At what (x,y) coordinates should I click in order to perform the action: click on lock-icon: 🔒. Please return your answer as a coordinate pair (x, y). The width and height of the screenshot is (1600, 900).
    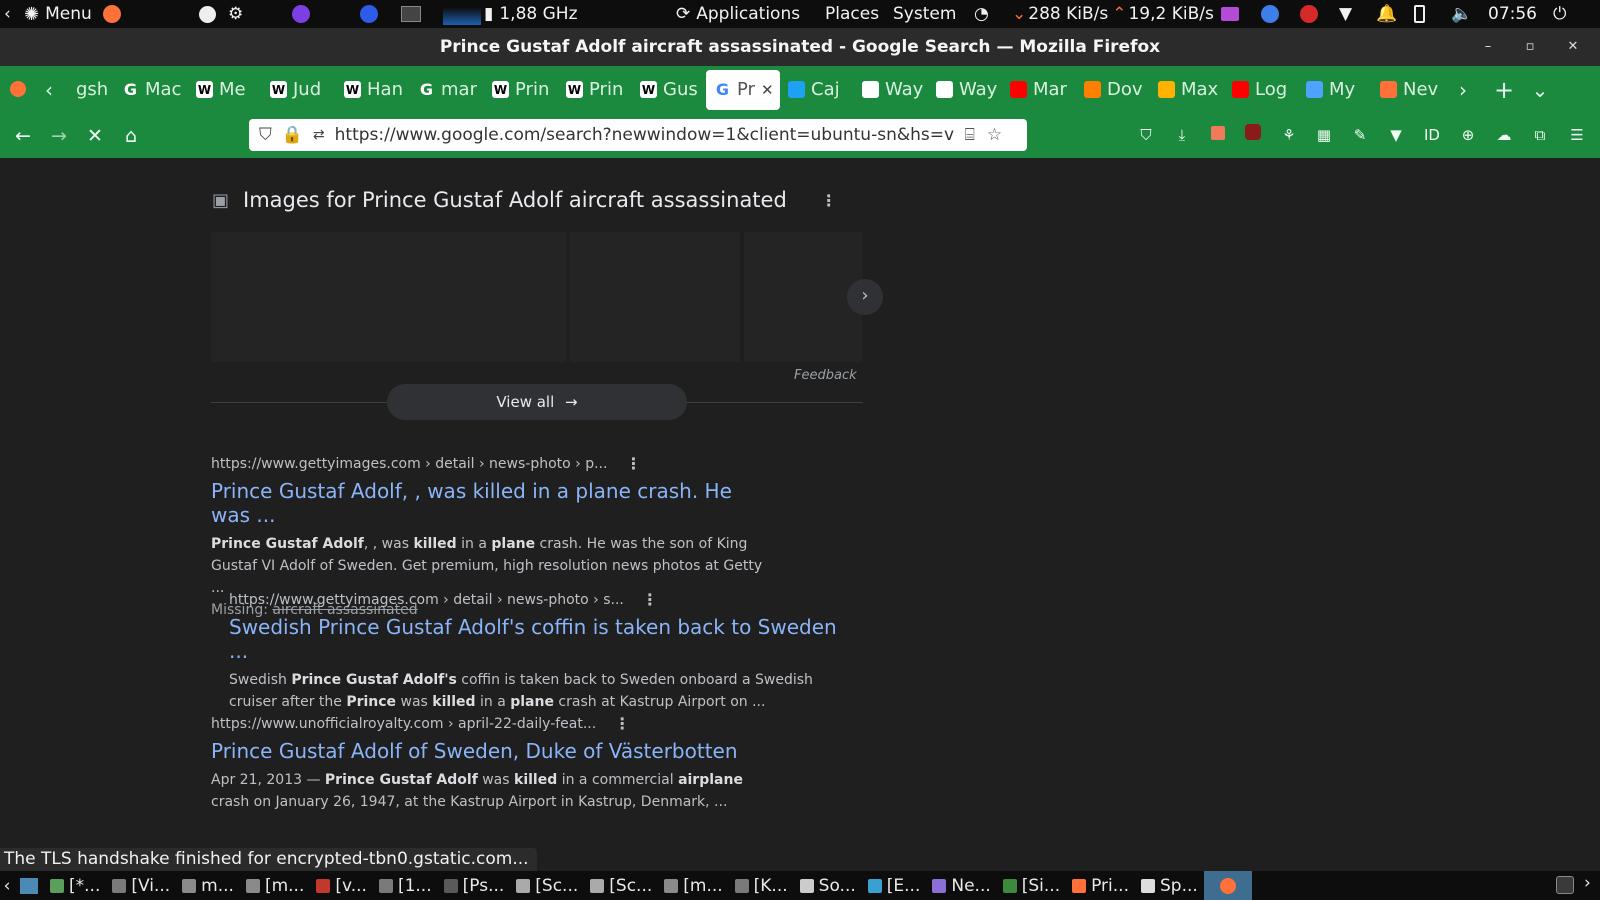
    Looking at the image, I should click on (292, 135).